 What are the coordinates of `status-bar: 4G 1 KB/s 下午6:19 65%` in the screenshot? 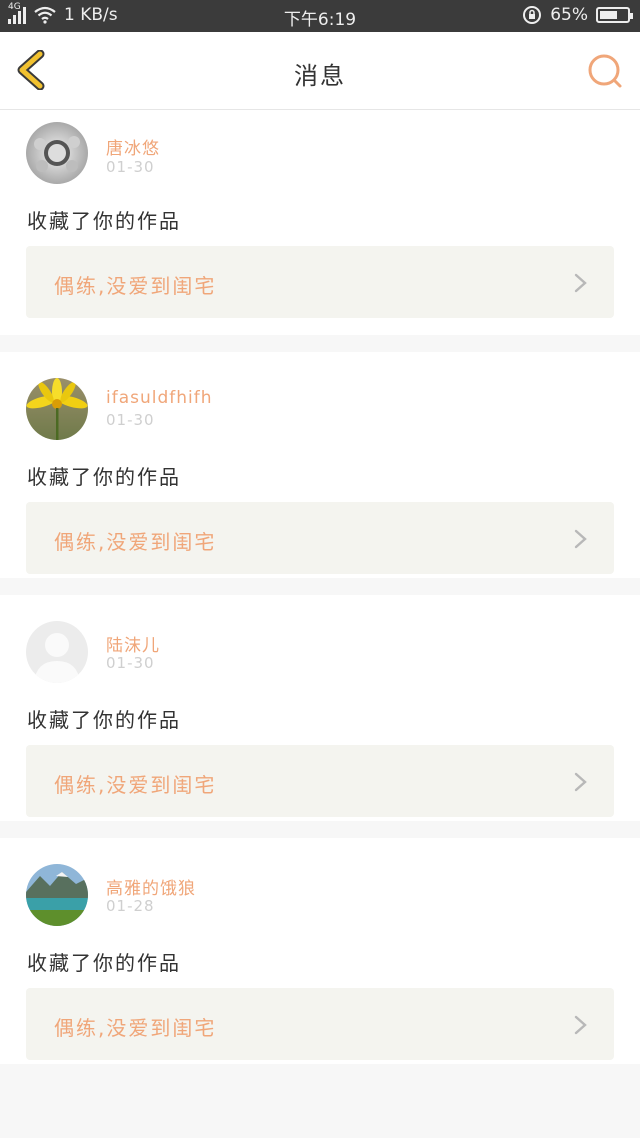 It's located at (320, 16).